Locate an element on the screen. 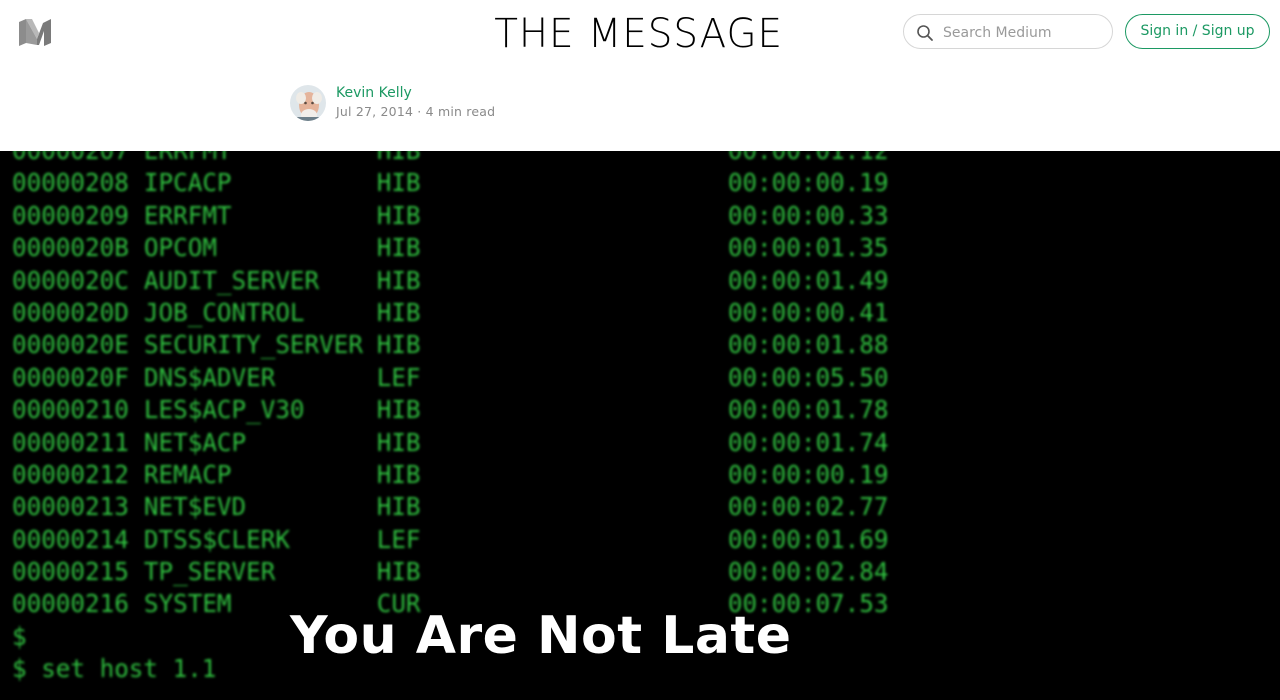 This screenshot has height=700, width=1280. medium-m-icon is located at coordinates (35, 33).